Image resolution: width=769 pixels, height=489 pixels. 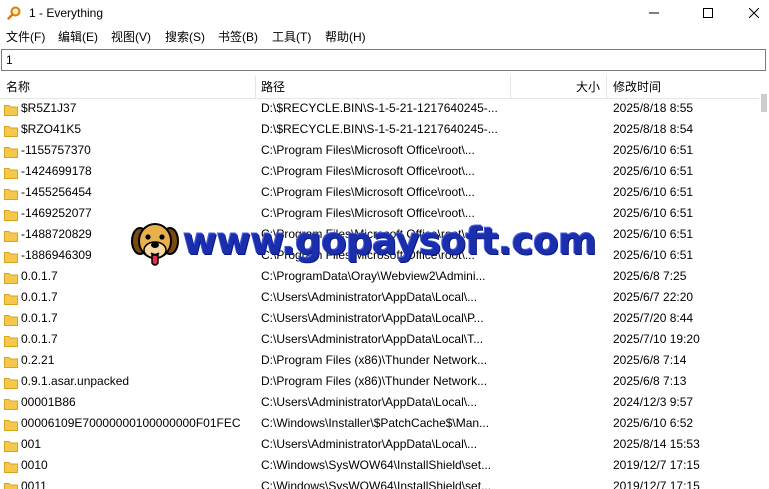 I want to click on minimize-button, so click(x=654, y=13).